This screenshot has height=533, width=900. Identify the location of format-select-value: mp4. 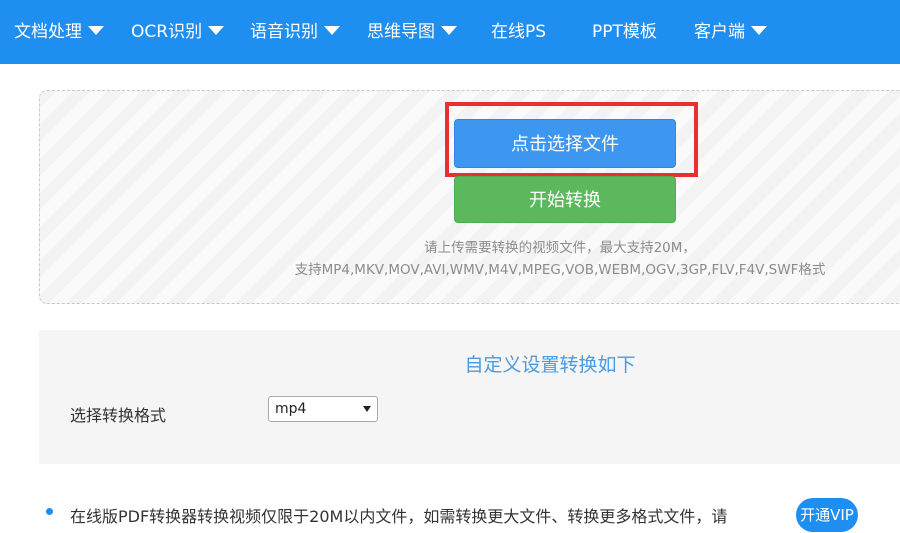
(291, 409).